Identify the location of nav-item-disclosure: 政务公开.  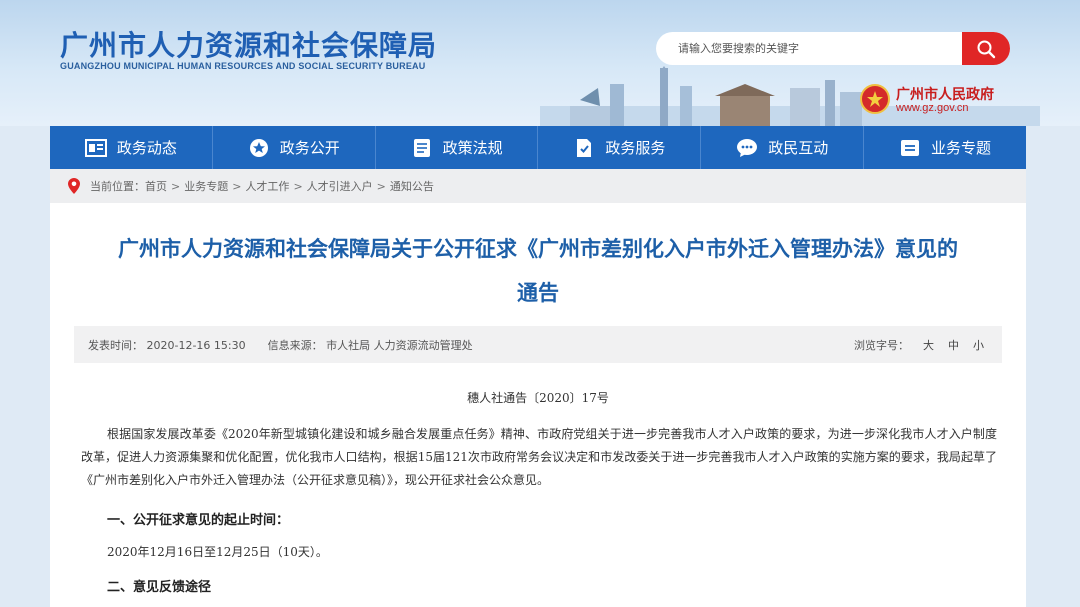
(294, 147).